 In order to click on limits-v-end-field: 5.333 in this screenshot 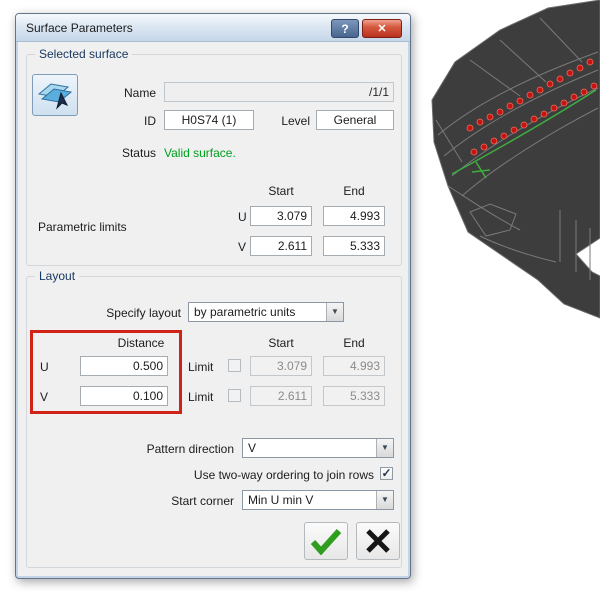, I will do `click(354, 246)`.